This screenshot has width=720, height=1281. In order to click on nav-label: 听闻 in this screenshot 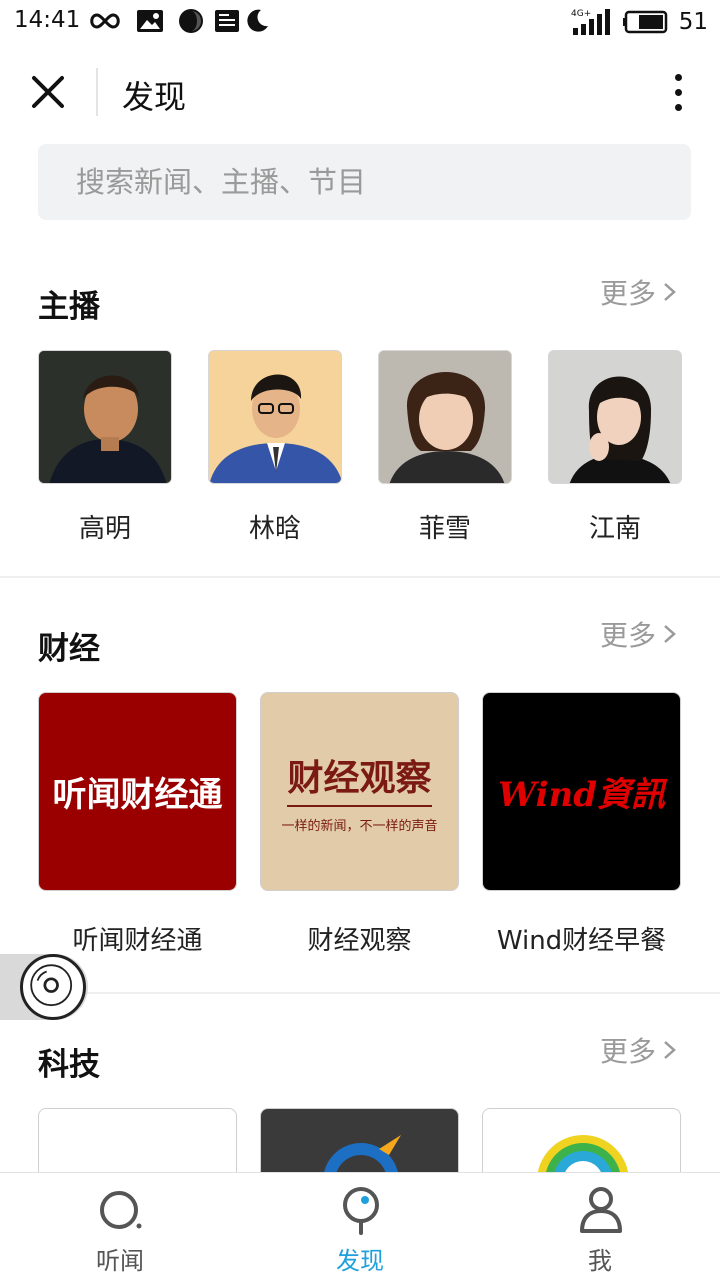, I will do `click(120, 1261)`.